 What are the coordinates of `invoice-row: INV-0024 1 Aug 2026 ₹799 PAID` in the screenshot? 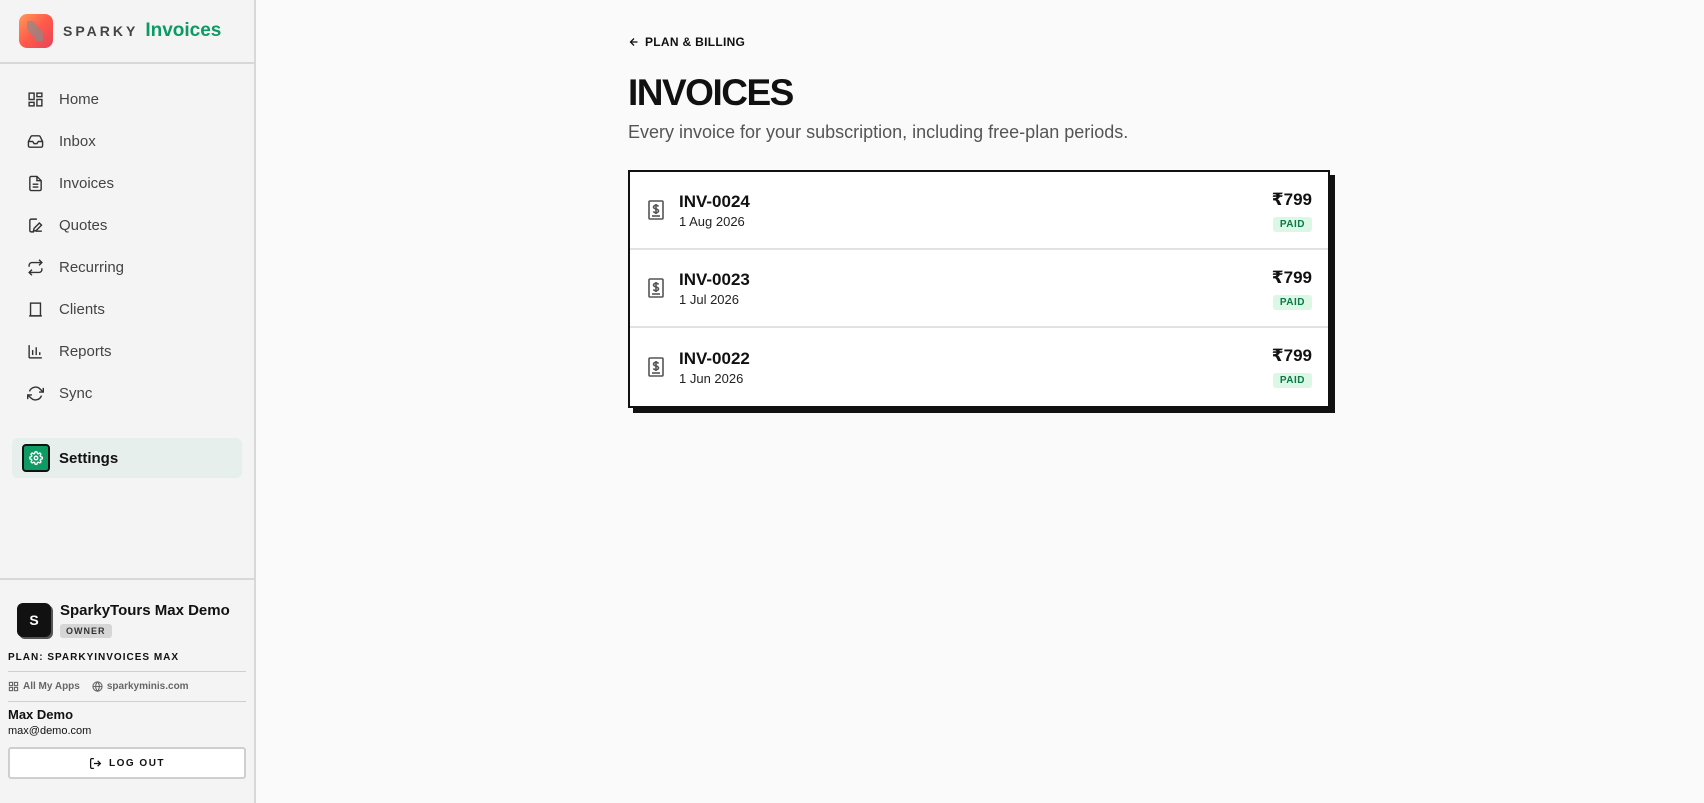 It's located at (979, 211).